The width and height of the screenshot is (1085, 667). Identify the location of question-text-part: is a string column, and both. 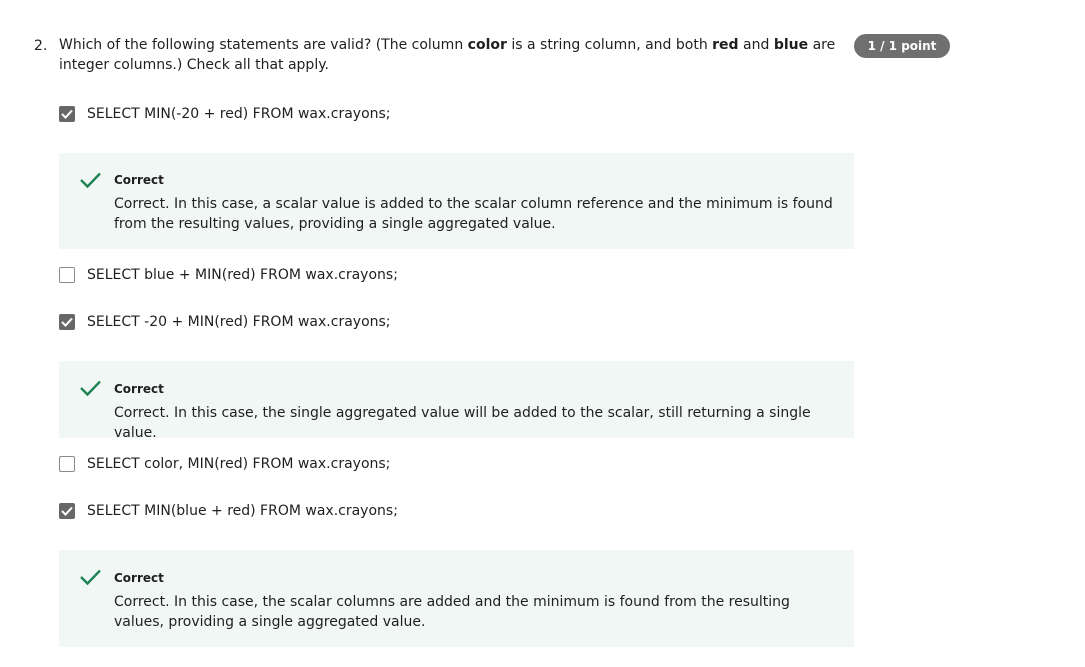
(609, 45).